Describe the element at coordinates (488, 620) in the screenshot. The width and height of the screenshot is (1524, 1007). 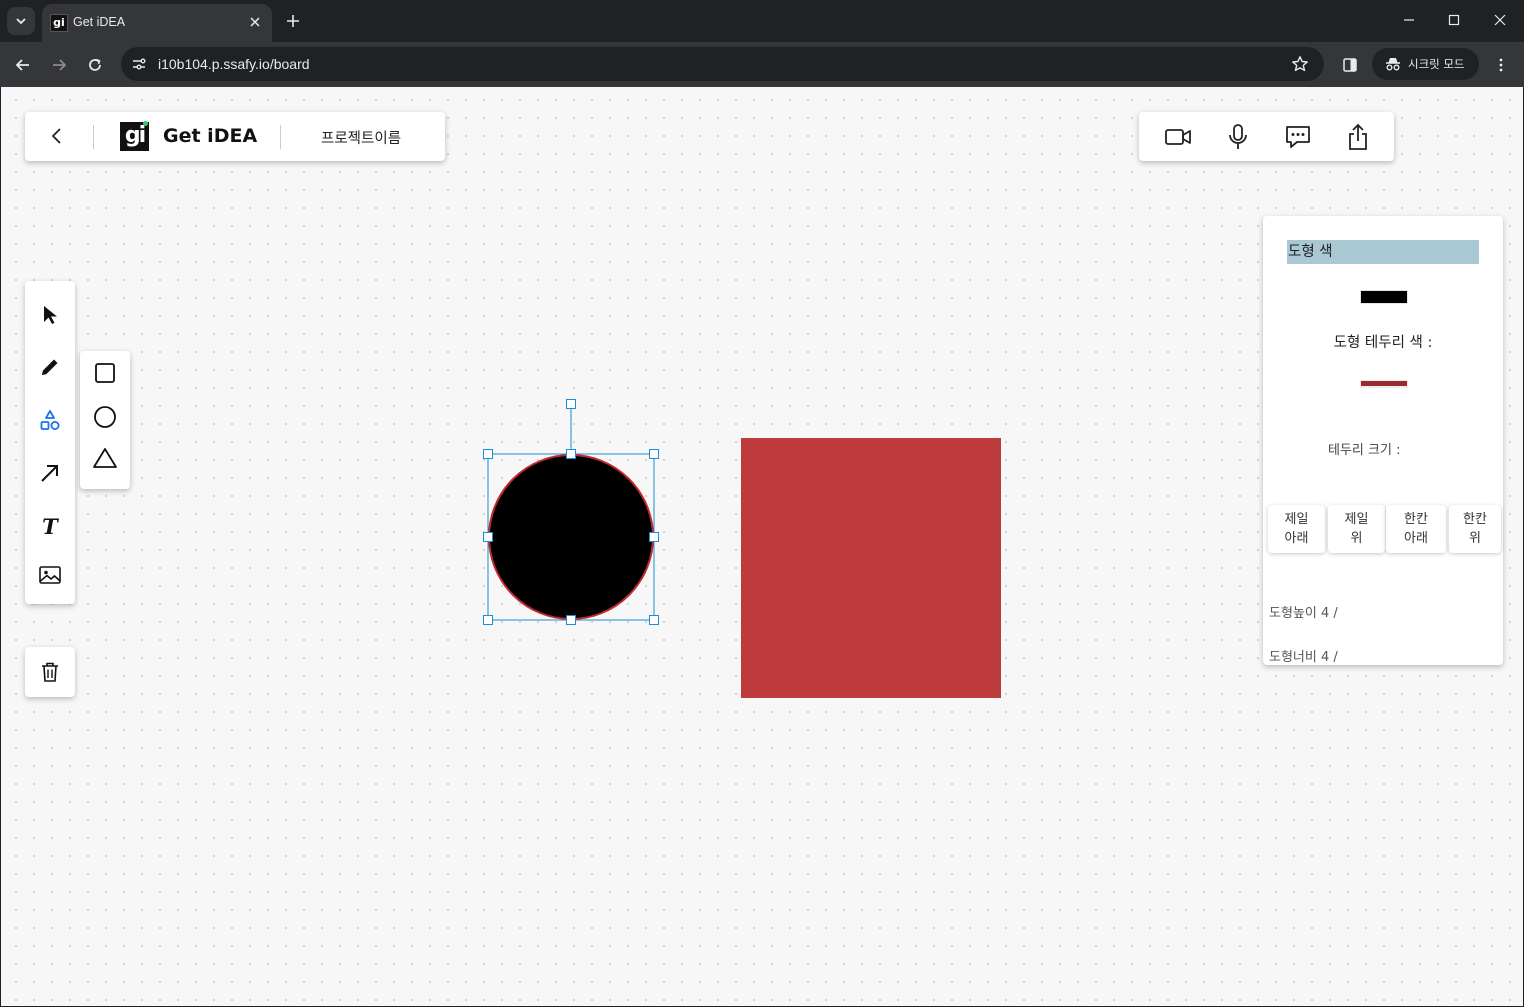
I see `resize-handle-bottom-left` at that location.